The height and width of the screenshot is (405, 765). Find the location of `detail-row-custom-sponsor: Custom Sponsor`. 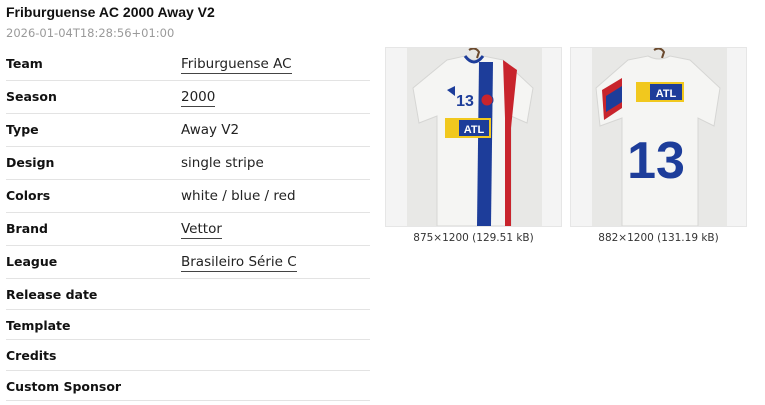

detail-row-custom-sponsor: Custom Sponsor is located at coordinates (188, 386).